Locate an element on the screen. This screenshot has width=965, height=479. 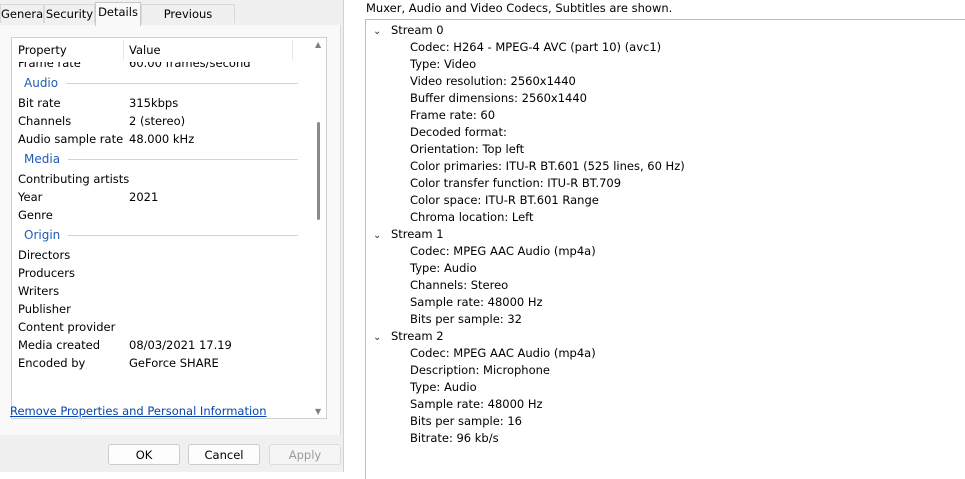
property-column-header: Property is located at coordinates (42, 50).